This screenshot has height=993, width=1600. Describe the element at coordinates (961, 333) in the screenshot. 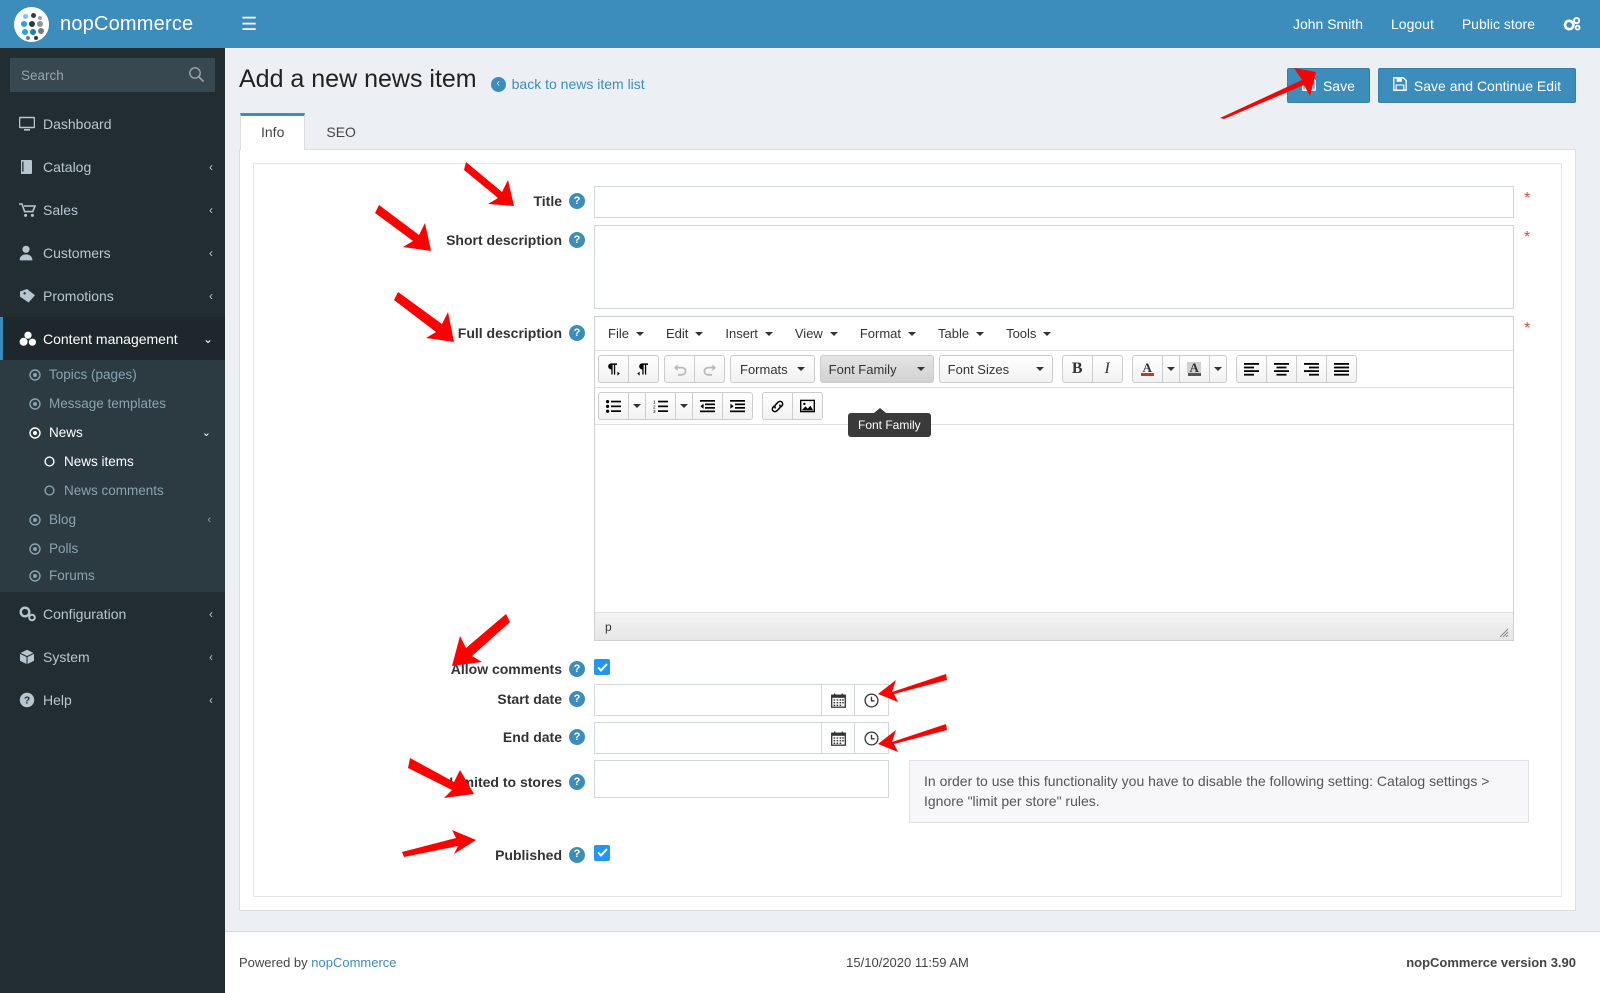

I see `editor-menu-table: Table` at that location.